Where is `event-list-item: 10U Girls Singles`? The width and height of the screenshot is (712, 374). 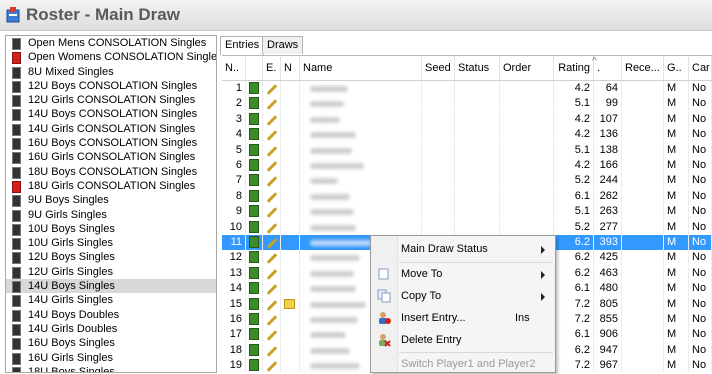
event-list-item: 10U Girls Singles is located at coordinates (111, 243).